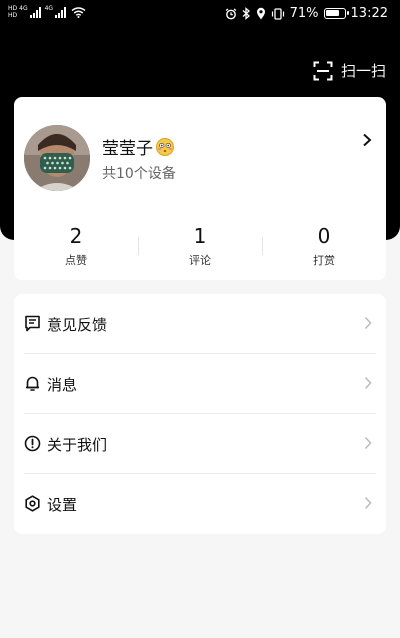 This screenshot has width=400, height=638. I want to click on stat-value: 1, so click(200, 236).